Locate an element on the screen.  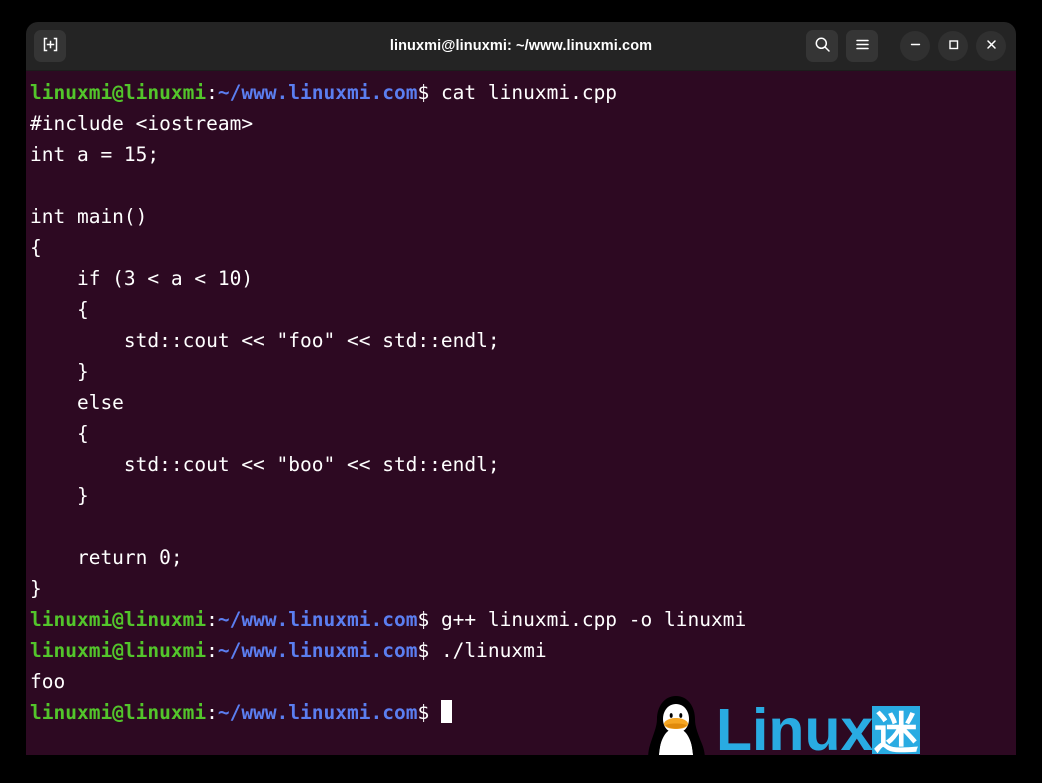
terminal-output-text: int a = 15; is located at coordinates (95, 154).